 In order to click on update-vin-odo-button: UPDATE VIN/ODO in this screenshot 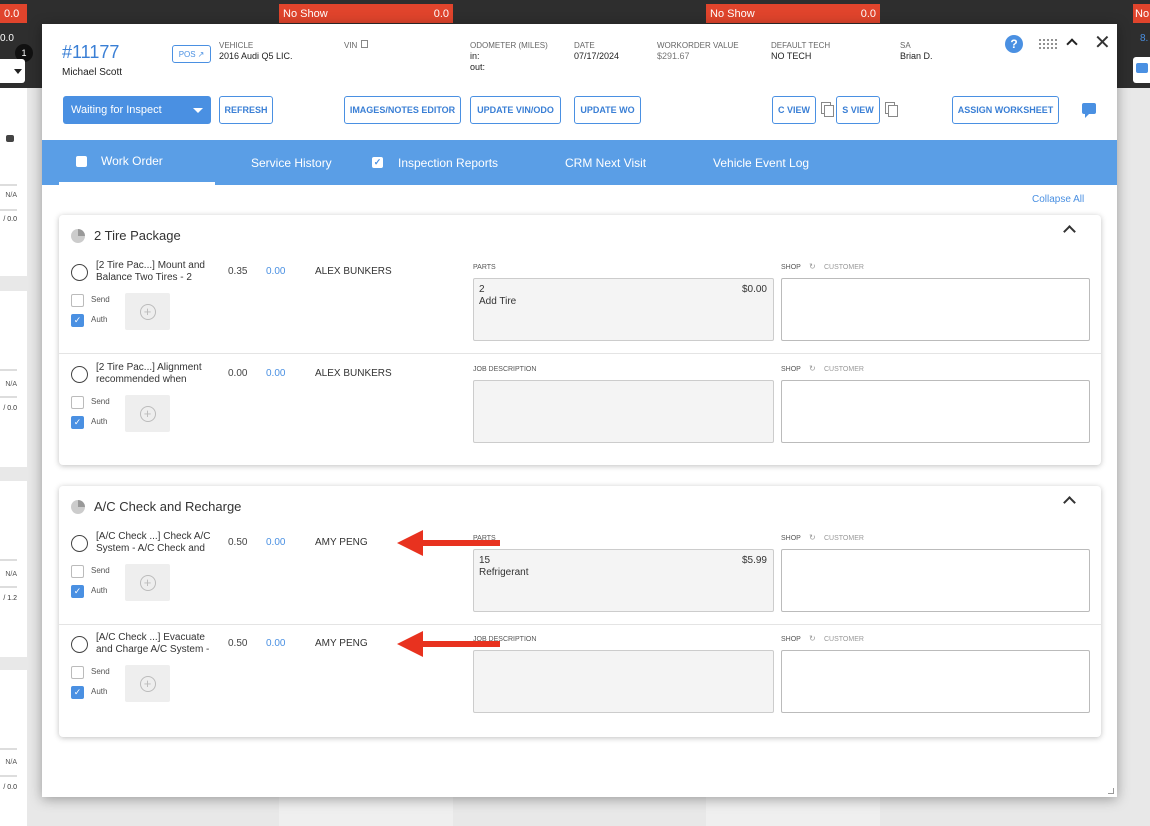, I will do `click(515, 110)`.